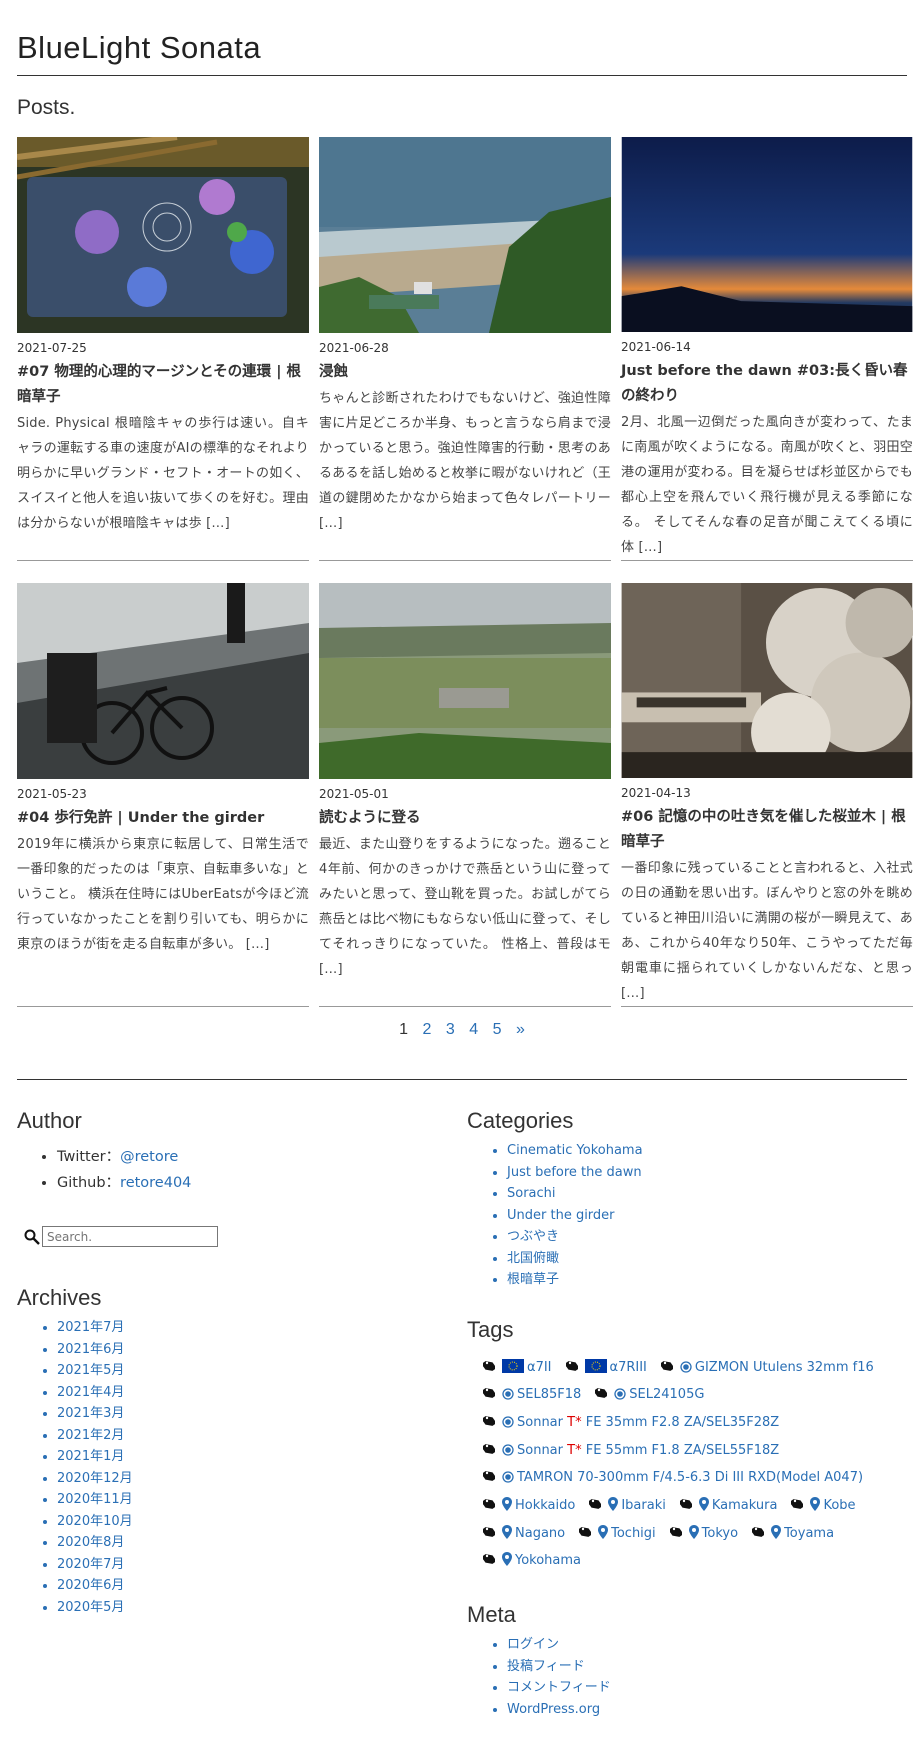  I want to click on next-page-link: », so click(520, 1029).